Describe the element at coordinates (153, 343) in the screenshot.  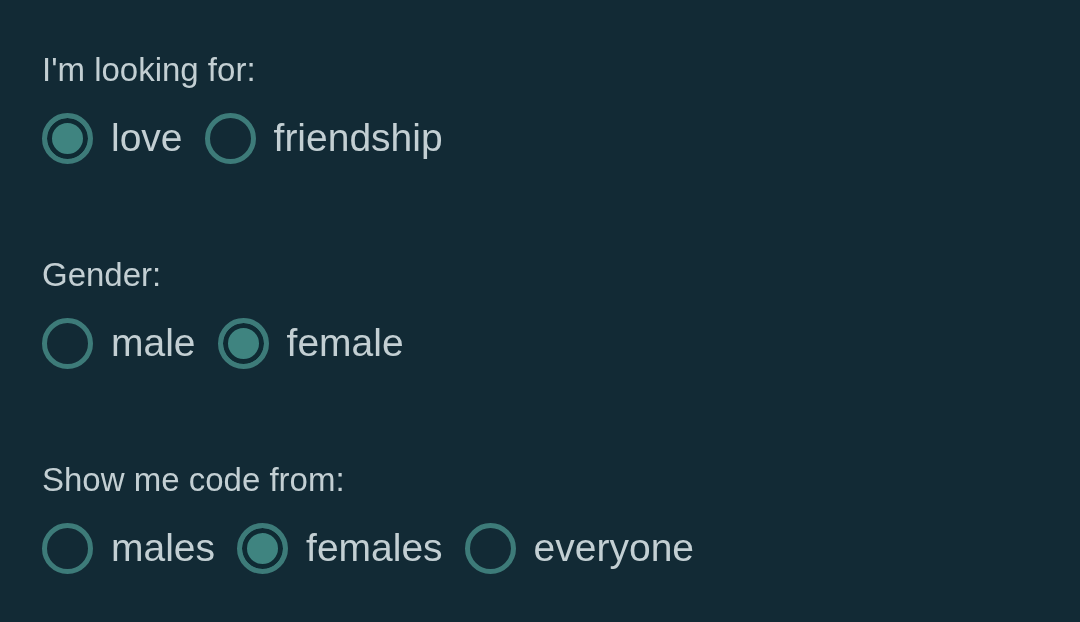
I see `option-label: male` at that location.